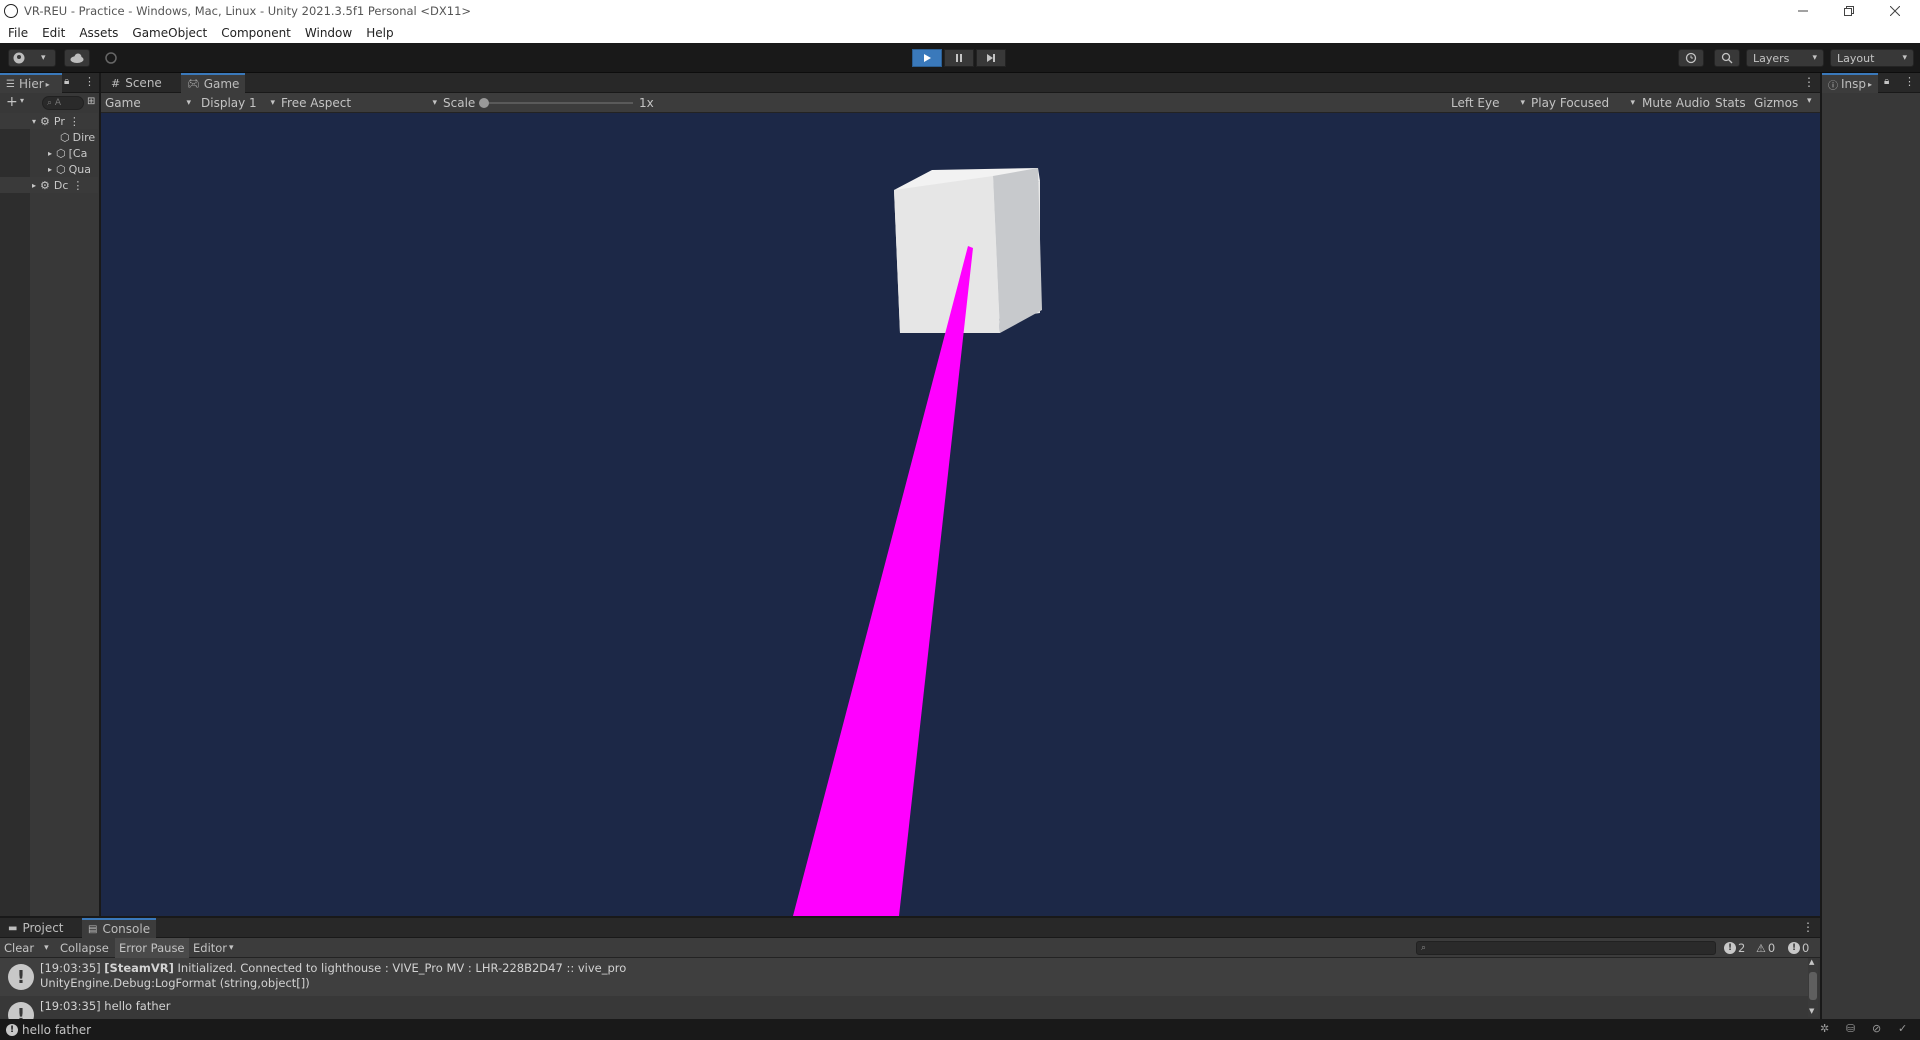  Describe the element at coordinates (49, 185) in the screenshot. I see `hierarchy-row-dont-destroy: ▸ ⚙ Dc ⋮` at that location.